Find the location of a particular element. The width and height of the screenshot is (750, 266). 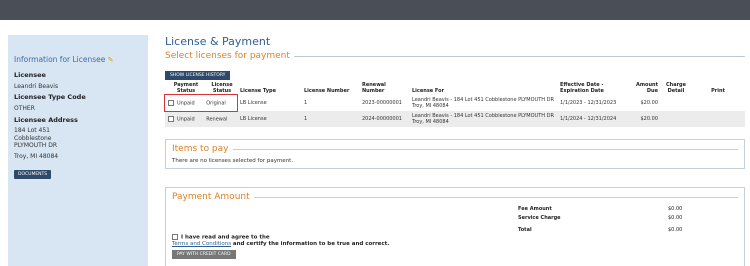

pay-with-credit-card-button: PAY WITH CREDIT CARD is located at coordinates (204, 254).